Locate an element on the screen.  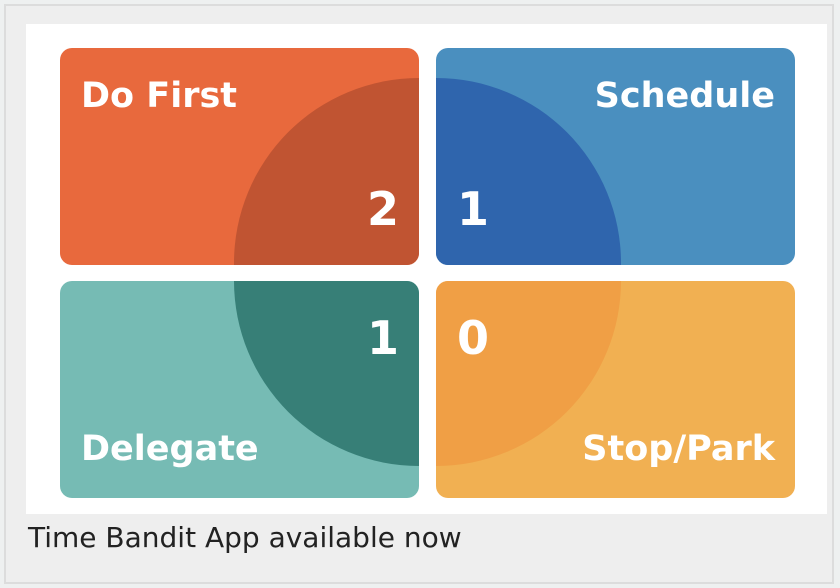
quadrant-label: Delegate is located at coordinates (170, 449).